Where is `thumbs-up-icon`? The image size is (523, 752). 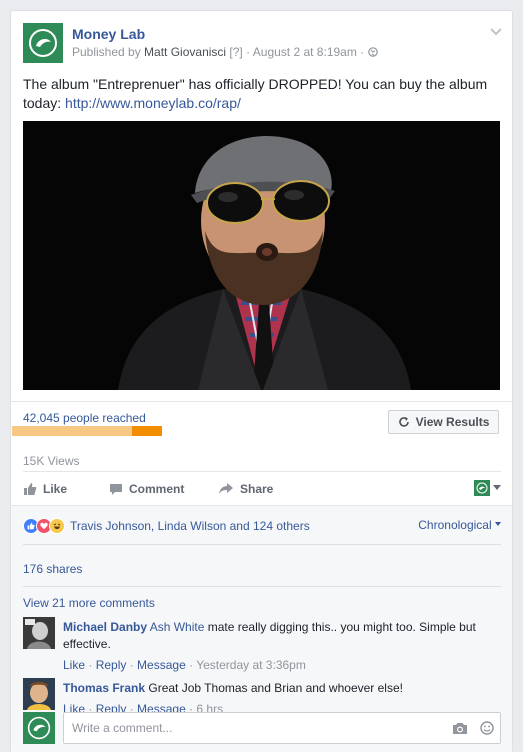
thumbs-up-icon is located at coordinates (30, 489).